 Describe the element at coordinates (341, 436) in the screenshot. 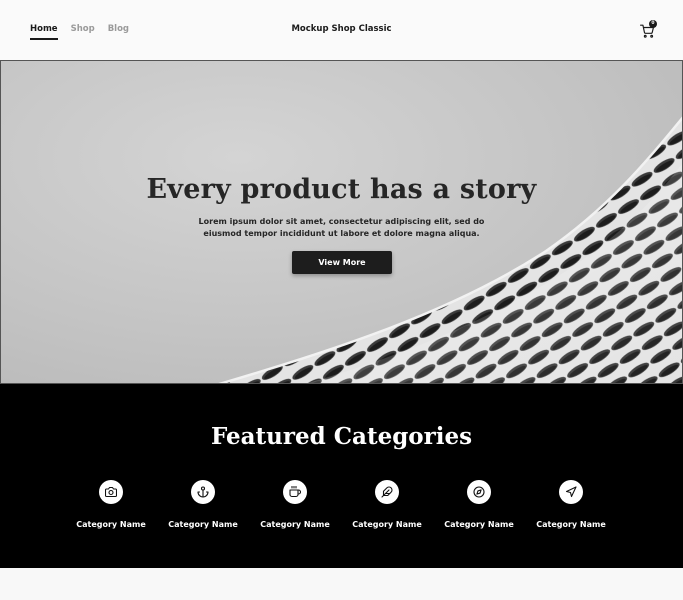

I see `featured-title: Featured Categories` at that location.